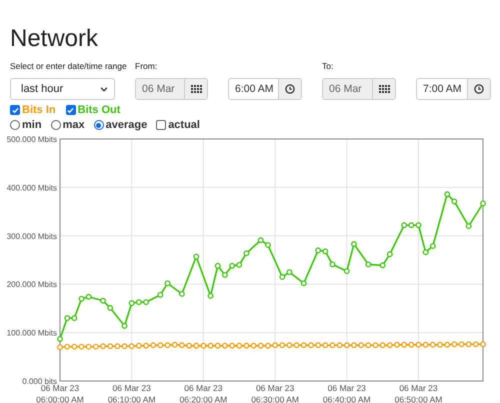 The width and height of the screenshot is (500, 403). What do you see at coordinates (31, 187) in the screenshot?
I see `axis-label: 400.000 Mbits` at bounding box center [31, 187].